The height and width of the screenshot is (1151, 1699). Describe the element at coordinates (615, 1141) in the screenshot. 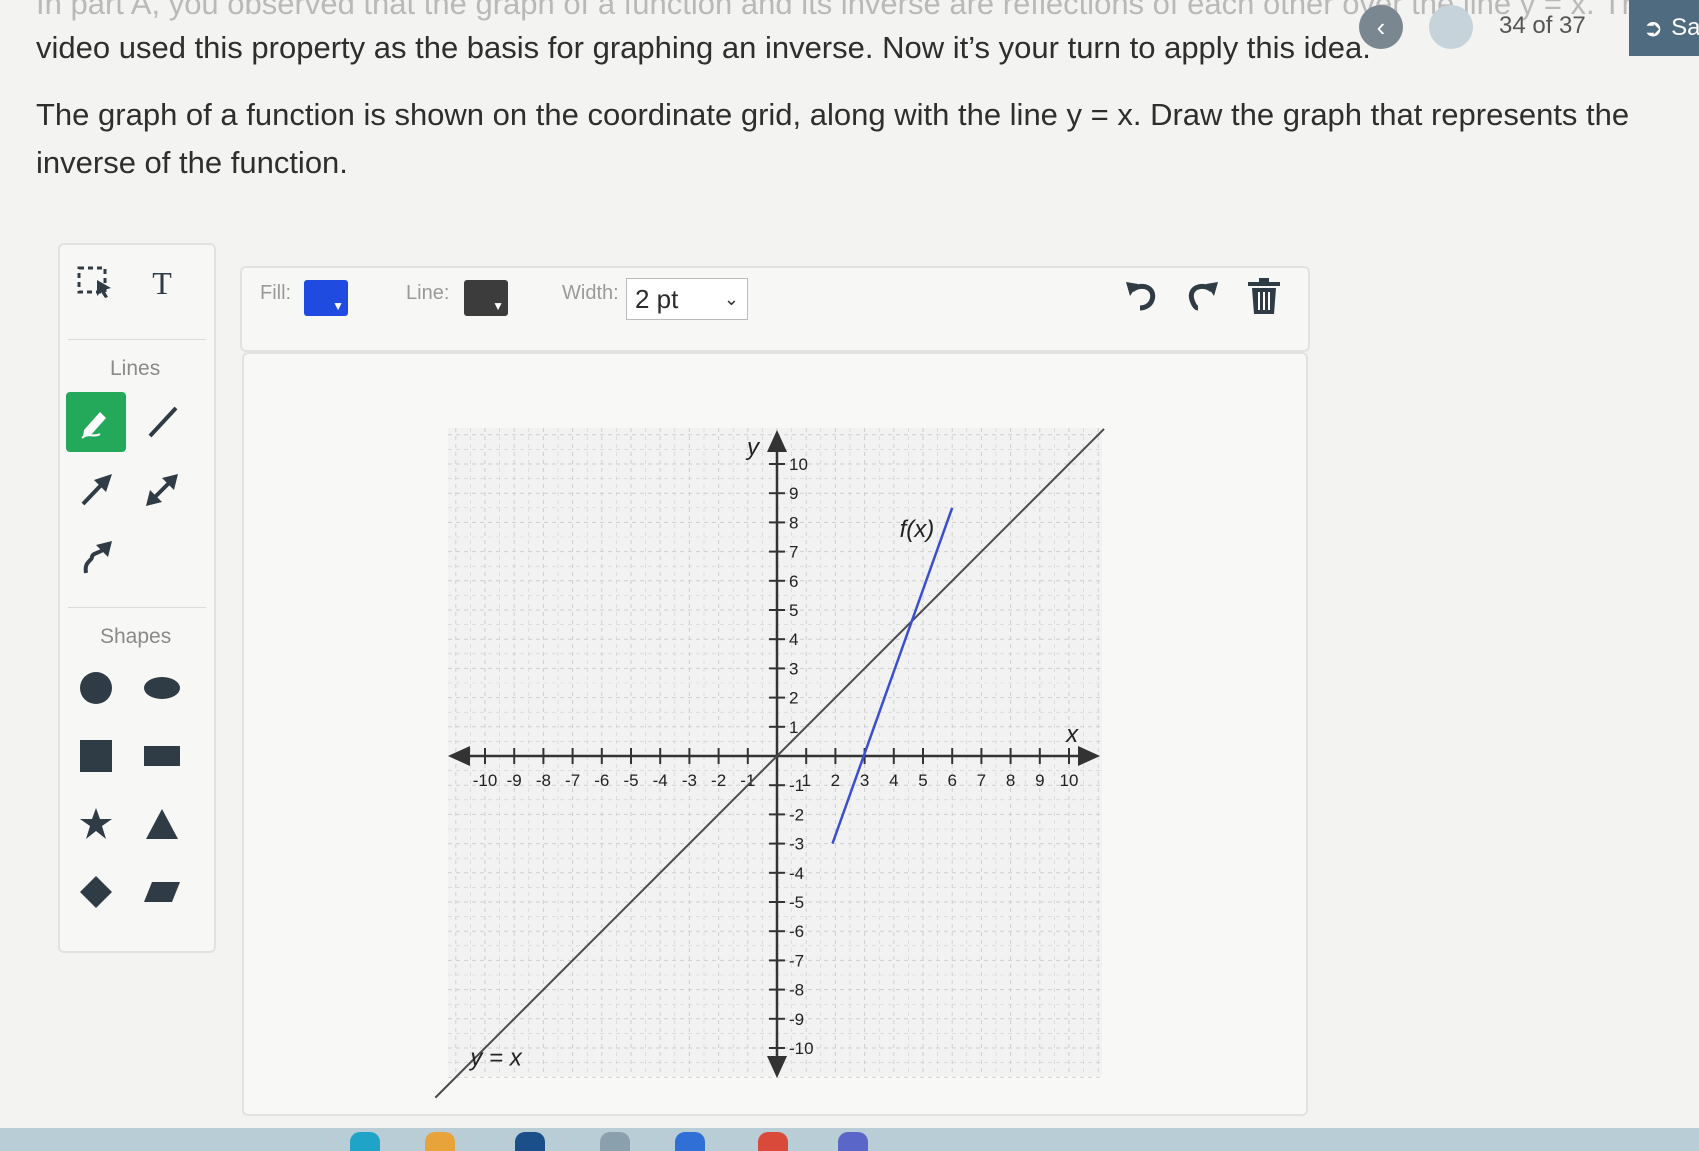

I see `settings-icon` at that location.